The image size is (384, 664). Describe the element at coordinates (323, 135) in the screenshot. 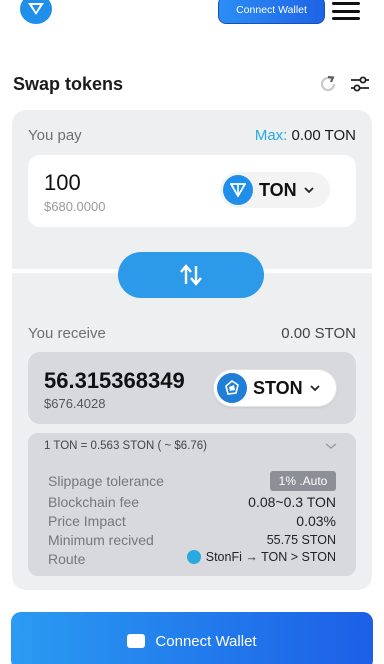

I see `max-value: 0.00 TON` at that location.